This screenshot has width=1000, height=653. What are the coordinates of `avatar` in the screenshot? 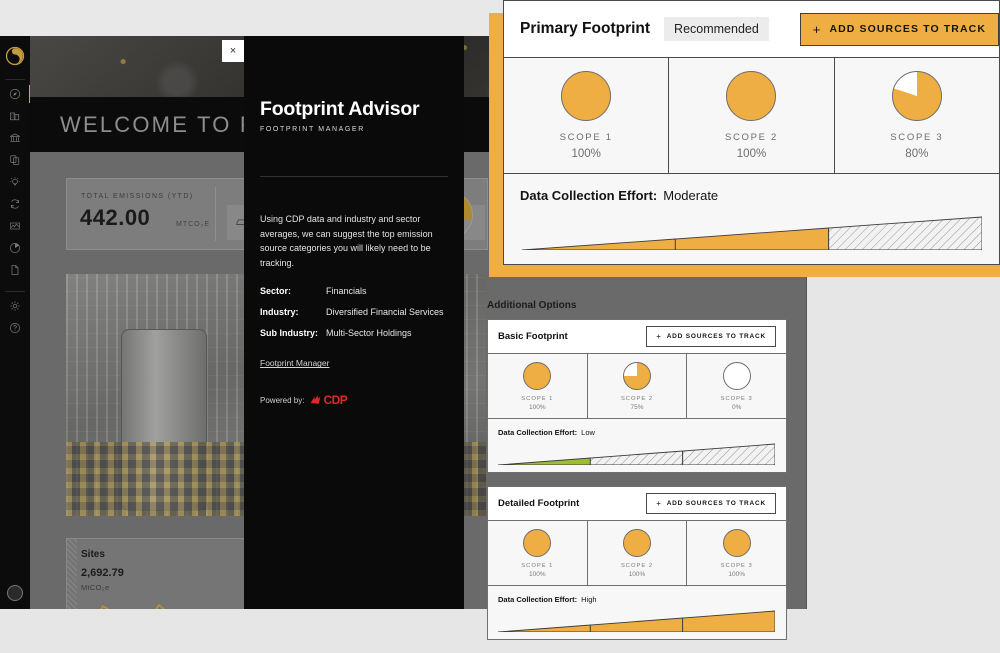 It's located at (15, 593).